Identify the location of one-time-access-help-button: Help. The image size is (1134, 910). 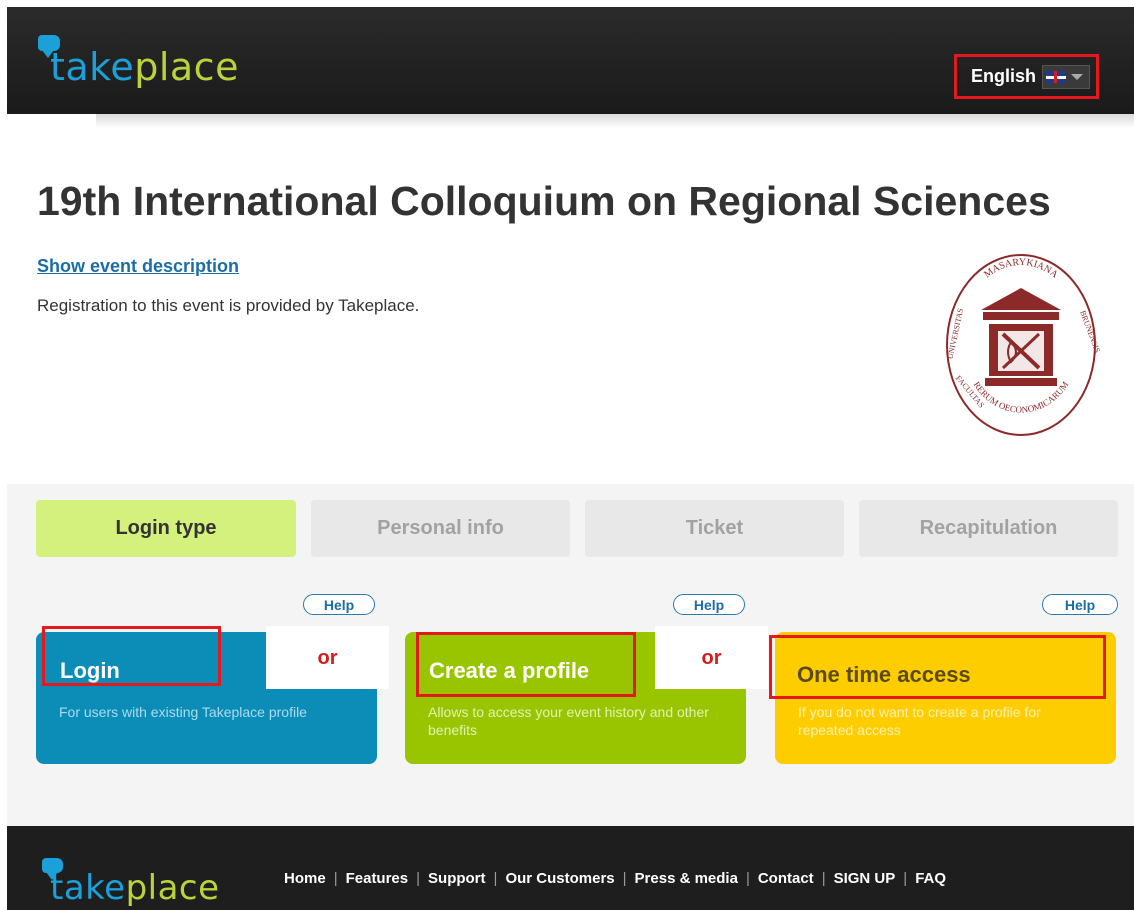
(1080, 604).